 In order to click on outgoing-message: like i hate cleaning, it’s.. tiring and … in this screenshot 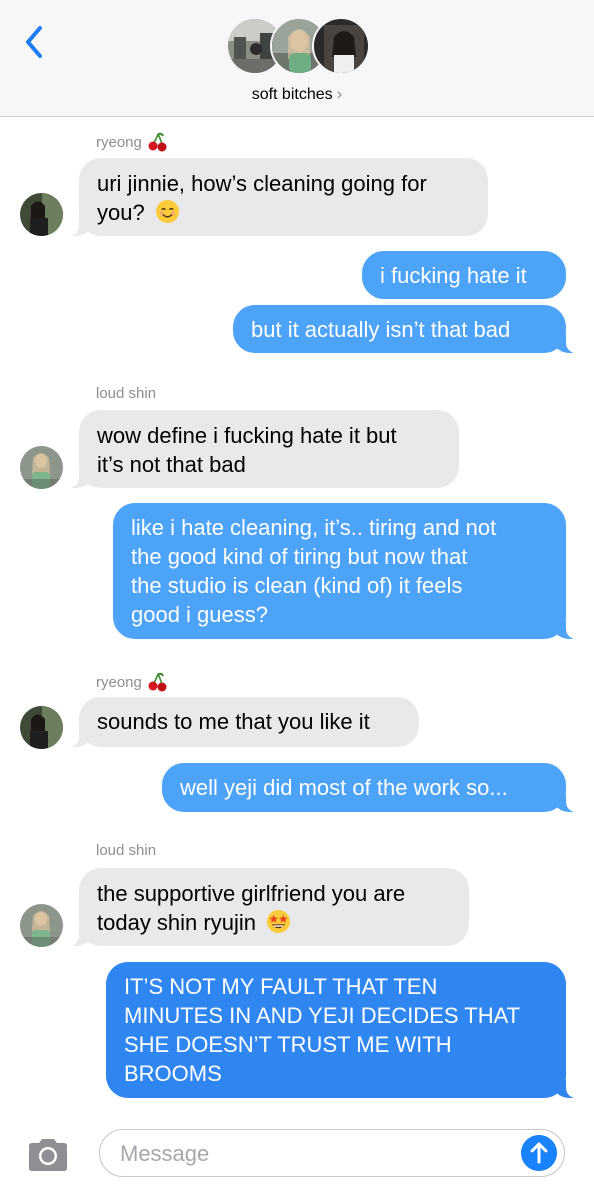, I will do `click(344, 571)`.